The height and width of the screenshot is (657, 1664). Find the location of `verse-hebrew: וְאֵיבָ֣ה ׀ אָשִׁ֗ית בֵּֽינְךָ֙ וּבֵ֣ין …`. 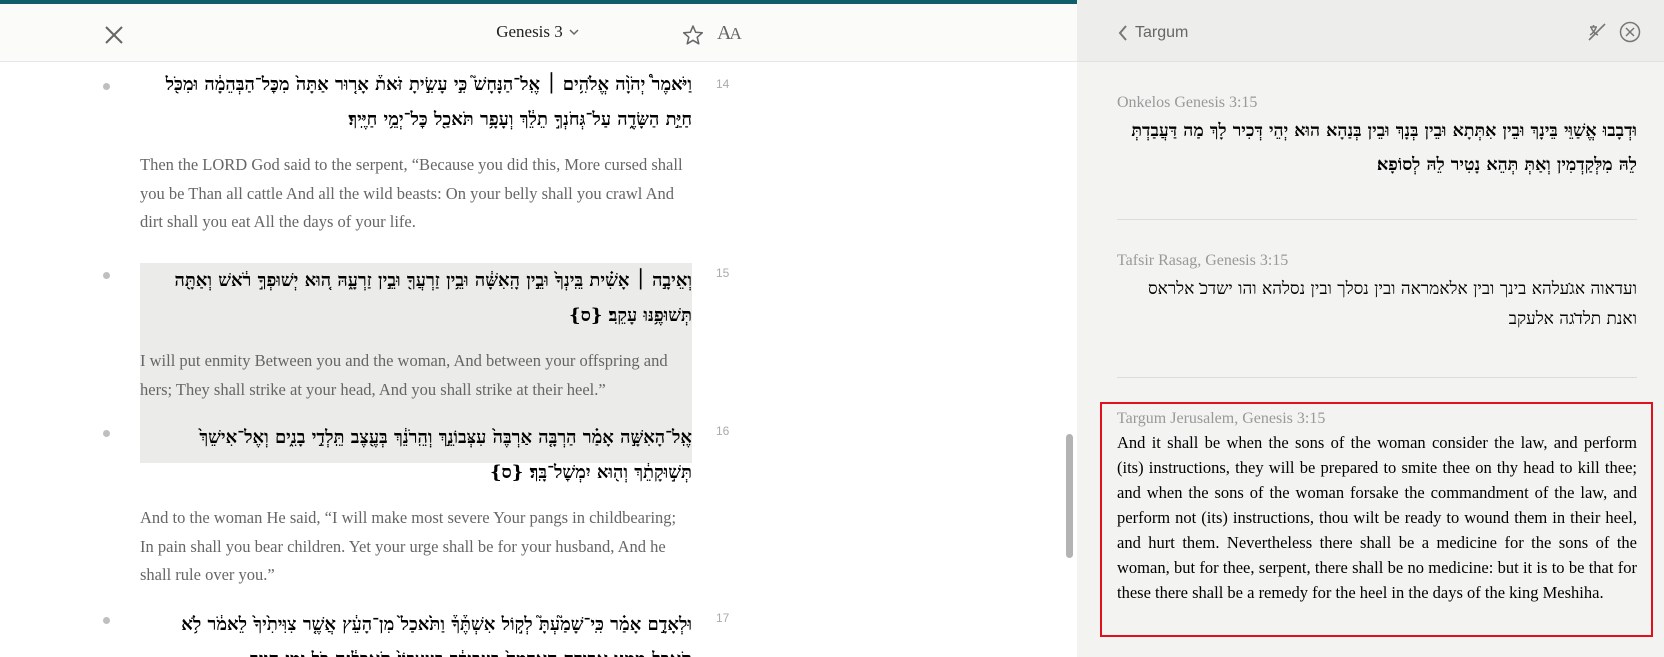

verse-hebrew: וְאֵיבָ֣ה ׀ אָשִׁ֗ית בֵּֽינְךָ֙ וּבֵ֣ין … is located at coordinates (433, 298).